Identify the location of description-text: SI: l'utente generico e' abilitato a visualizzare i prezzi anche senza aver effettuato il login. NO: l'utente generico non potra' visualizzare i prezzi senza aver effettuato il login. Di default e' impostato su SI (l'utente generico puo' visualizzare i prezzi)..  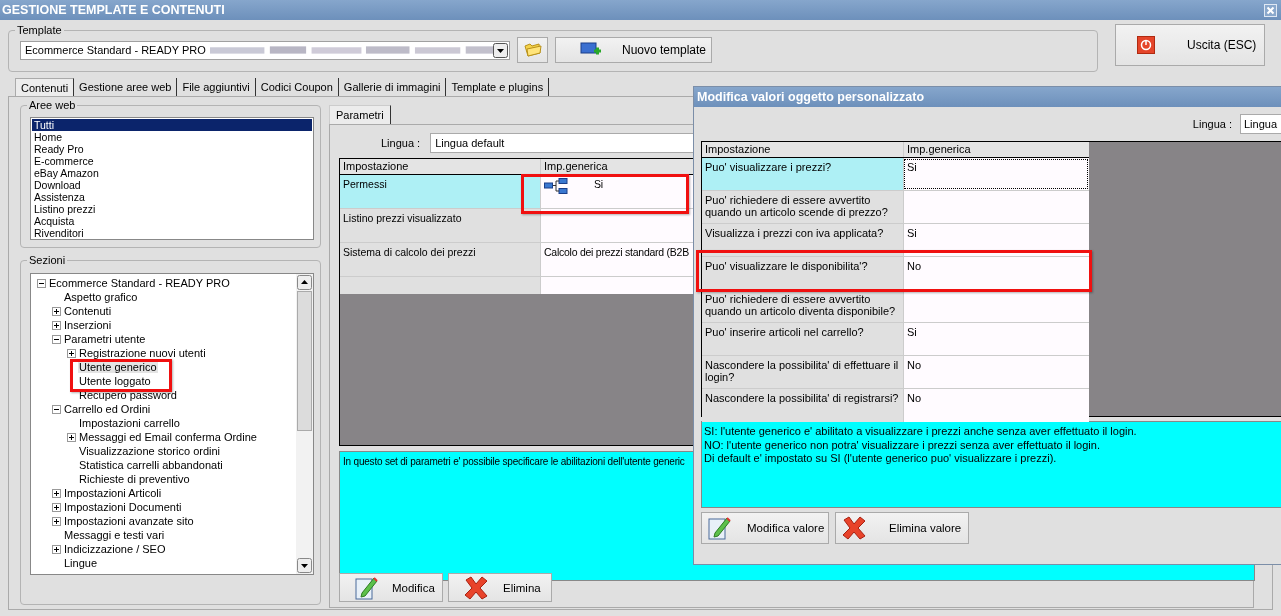
(991, 464).